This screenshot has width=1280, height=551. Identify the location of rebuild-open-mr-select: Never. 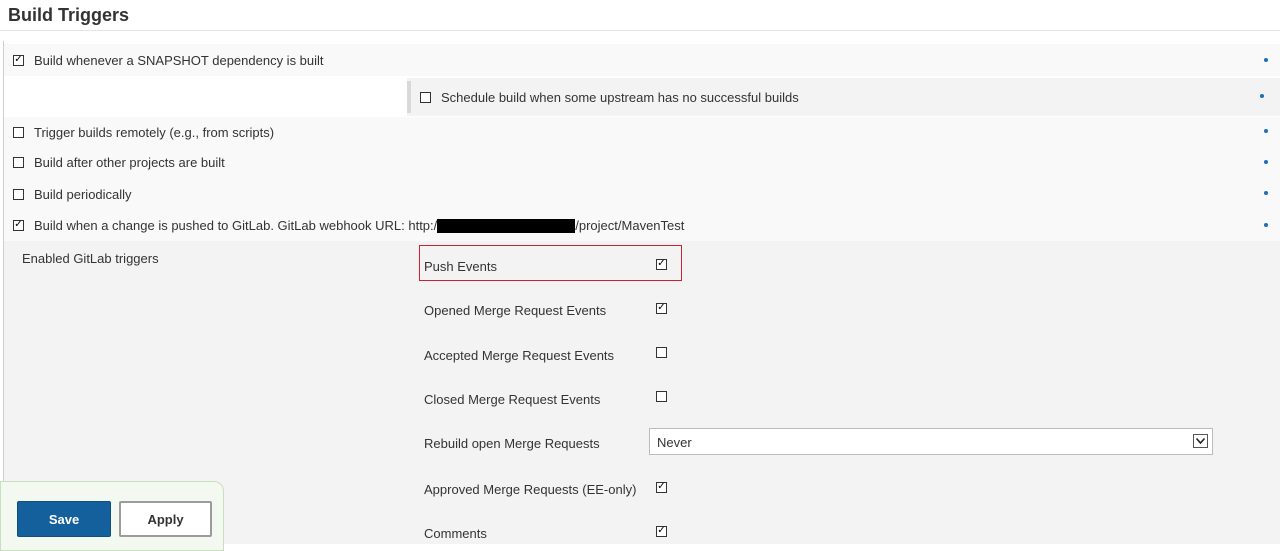
(931, 441).